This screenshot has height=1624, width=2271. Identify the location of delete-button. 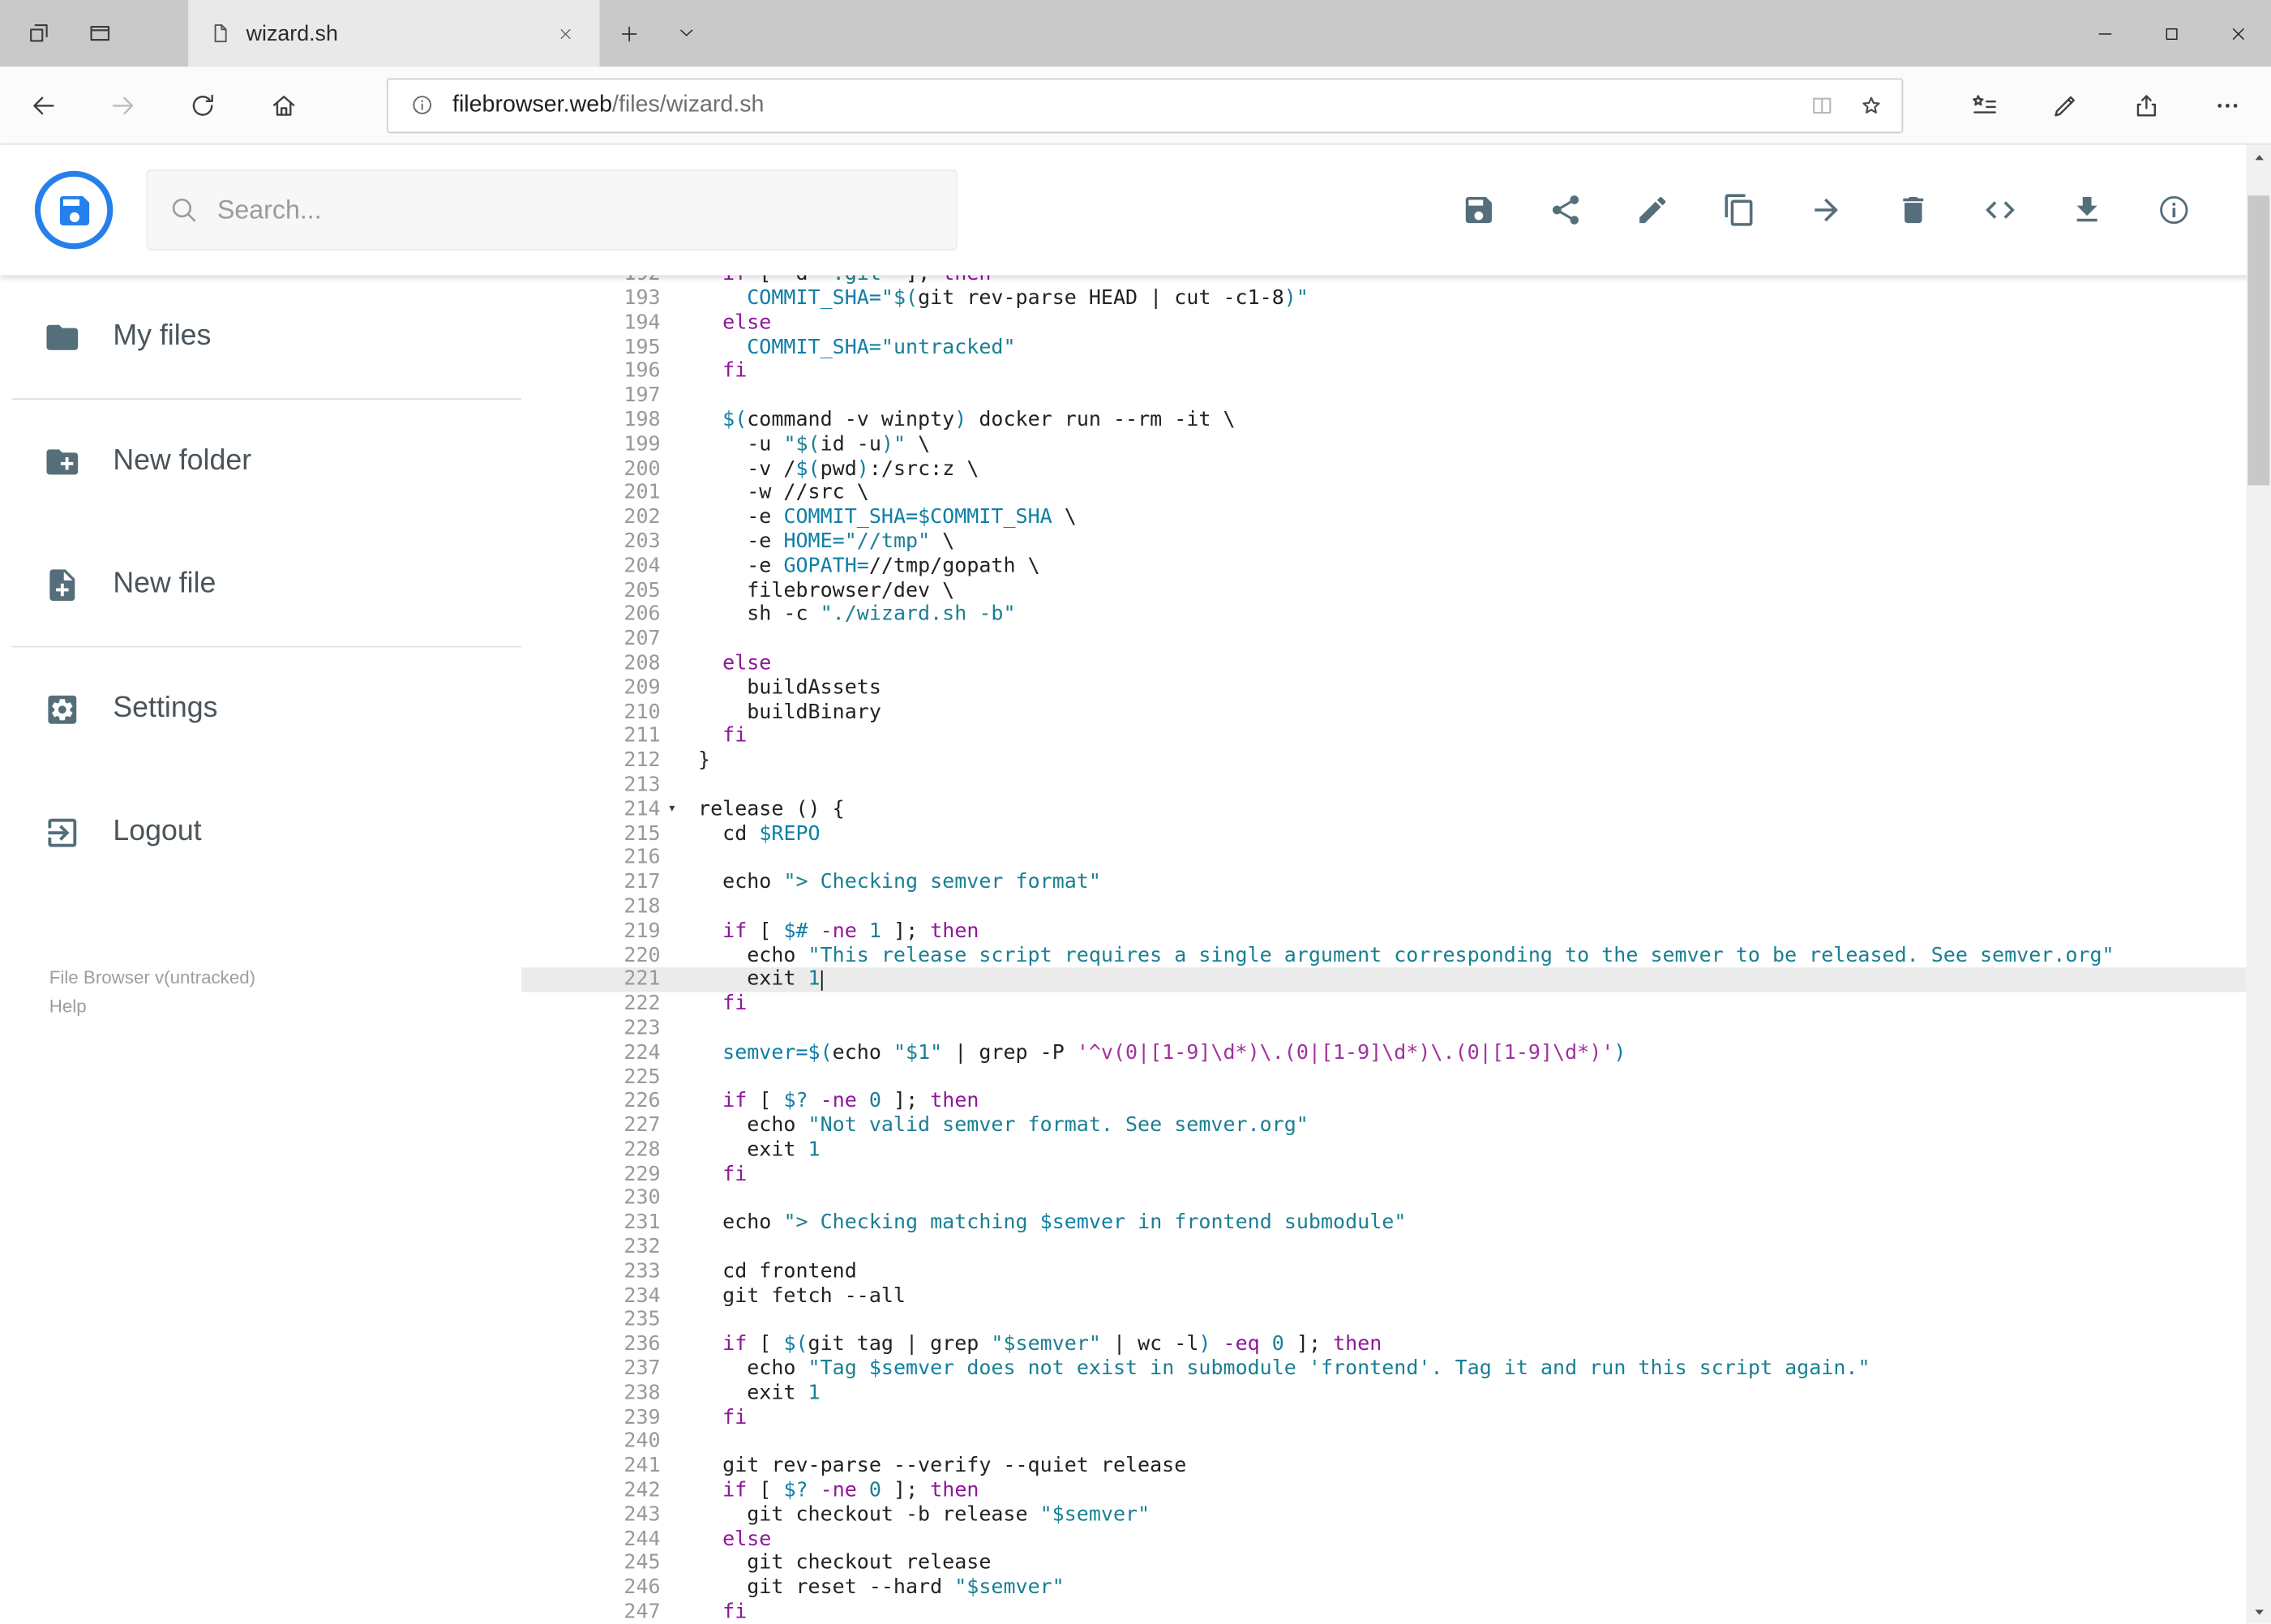
(1913, 211).